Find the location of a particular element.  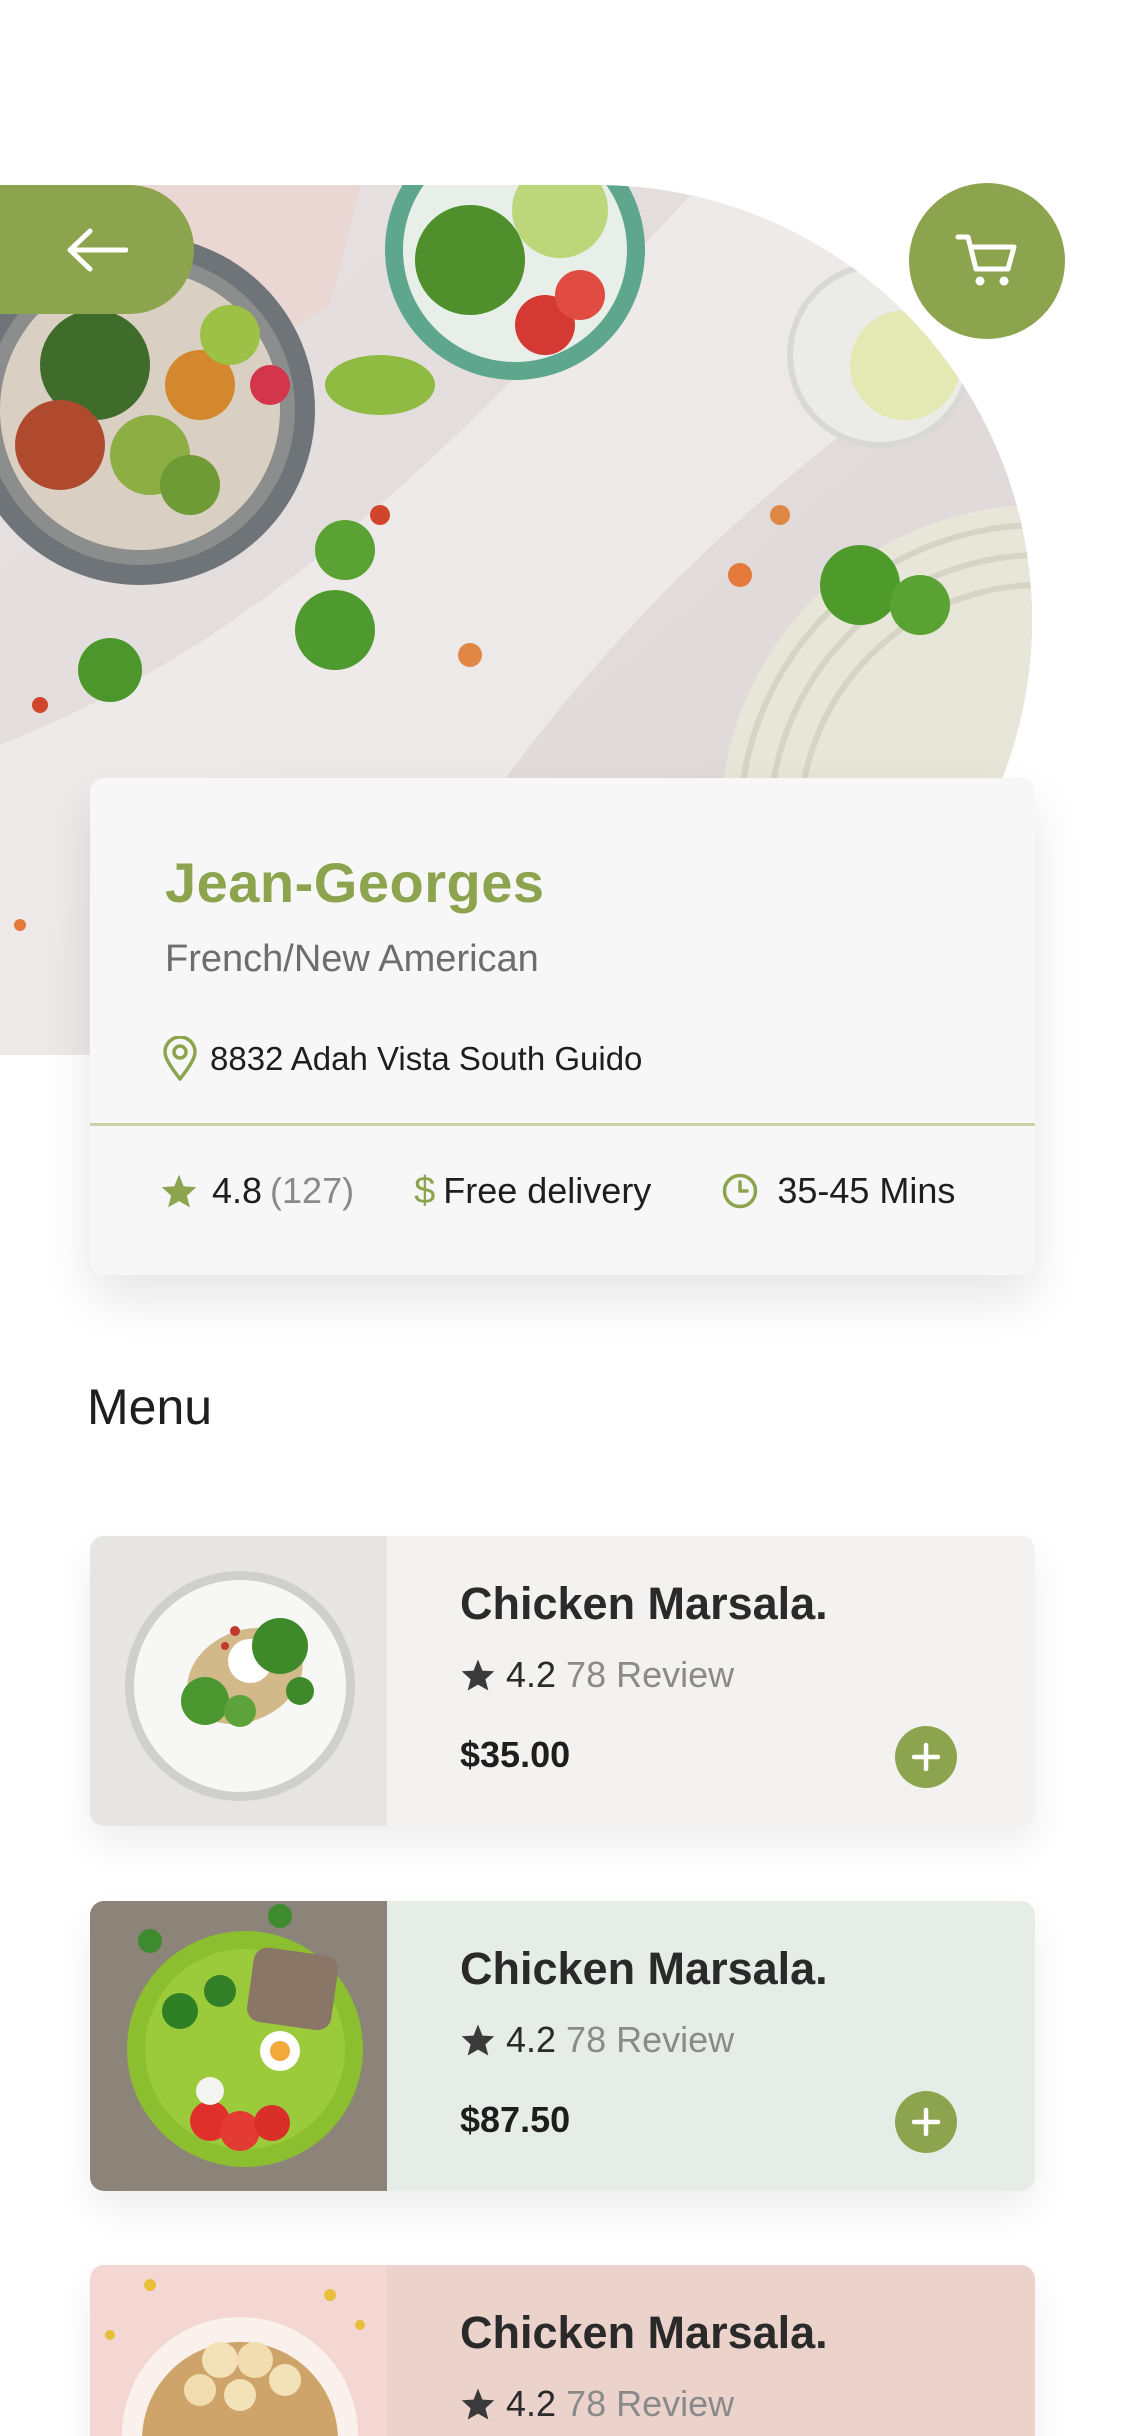

address-row: 8832 Adah Vista South Guido is located at coordinates (402, 1059).